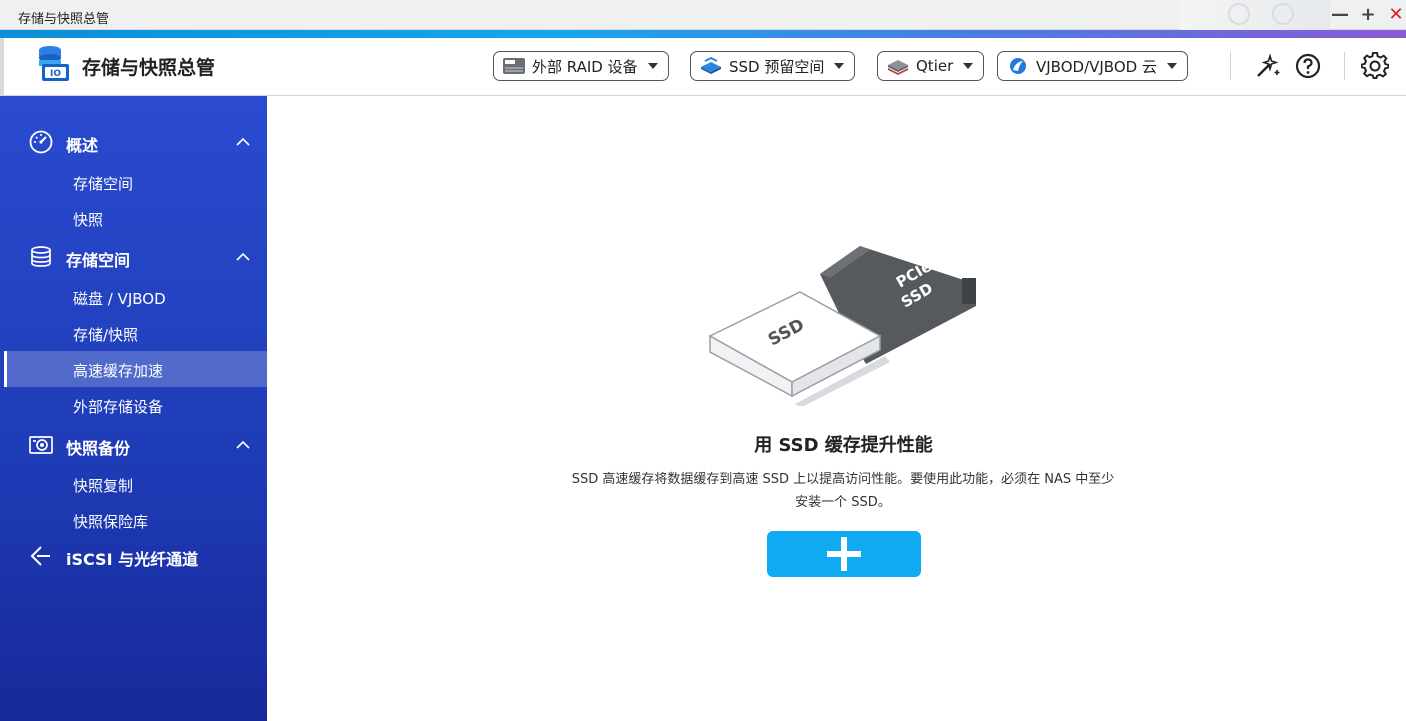 The image size is (1406, 721). Describe the element at coordinates (1283, 14) in the screenshot. I see `ghost-gear-icon` at that location.